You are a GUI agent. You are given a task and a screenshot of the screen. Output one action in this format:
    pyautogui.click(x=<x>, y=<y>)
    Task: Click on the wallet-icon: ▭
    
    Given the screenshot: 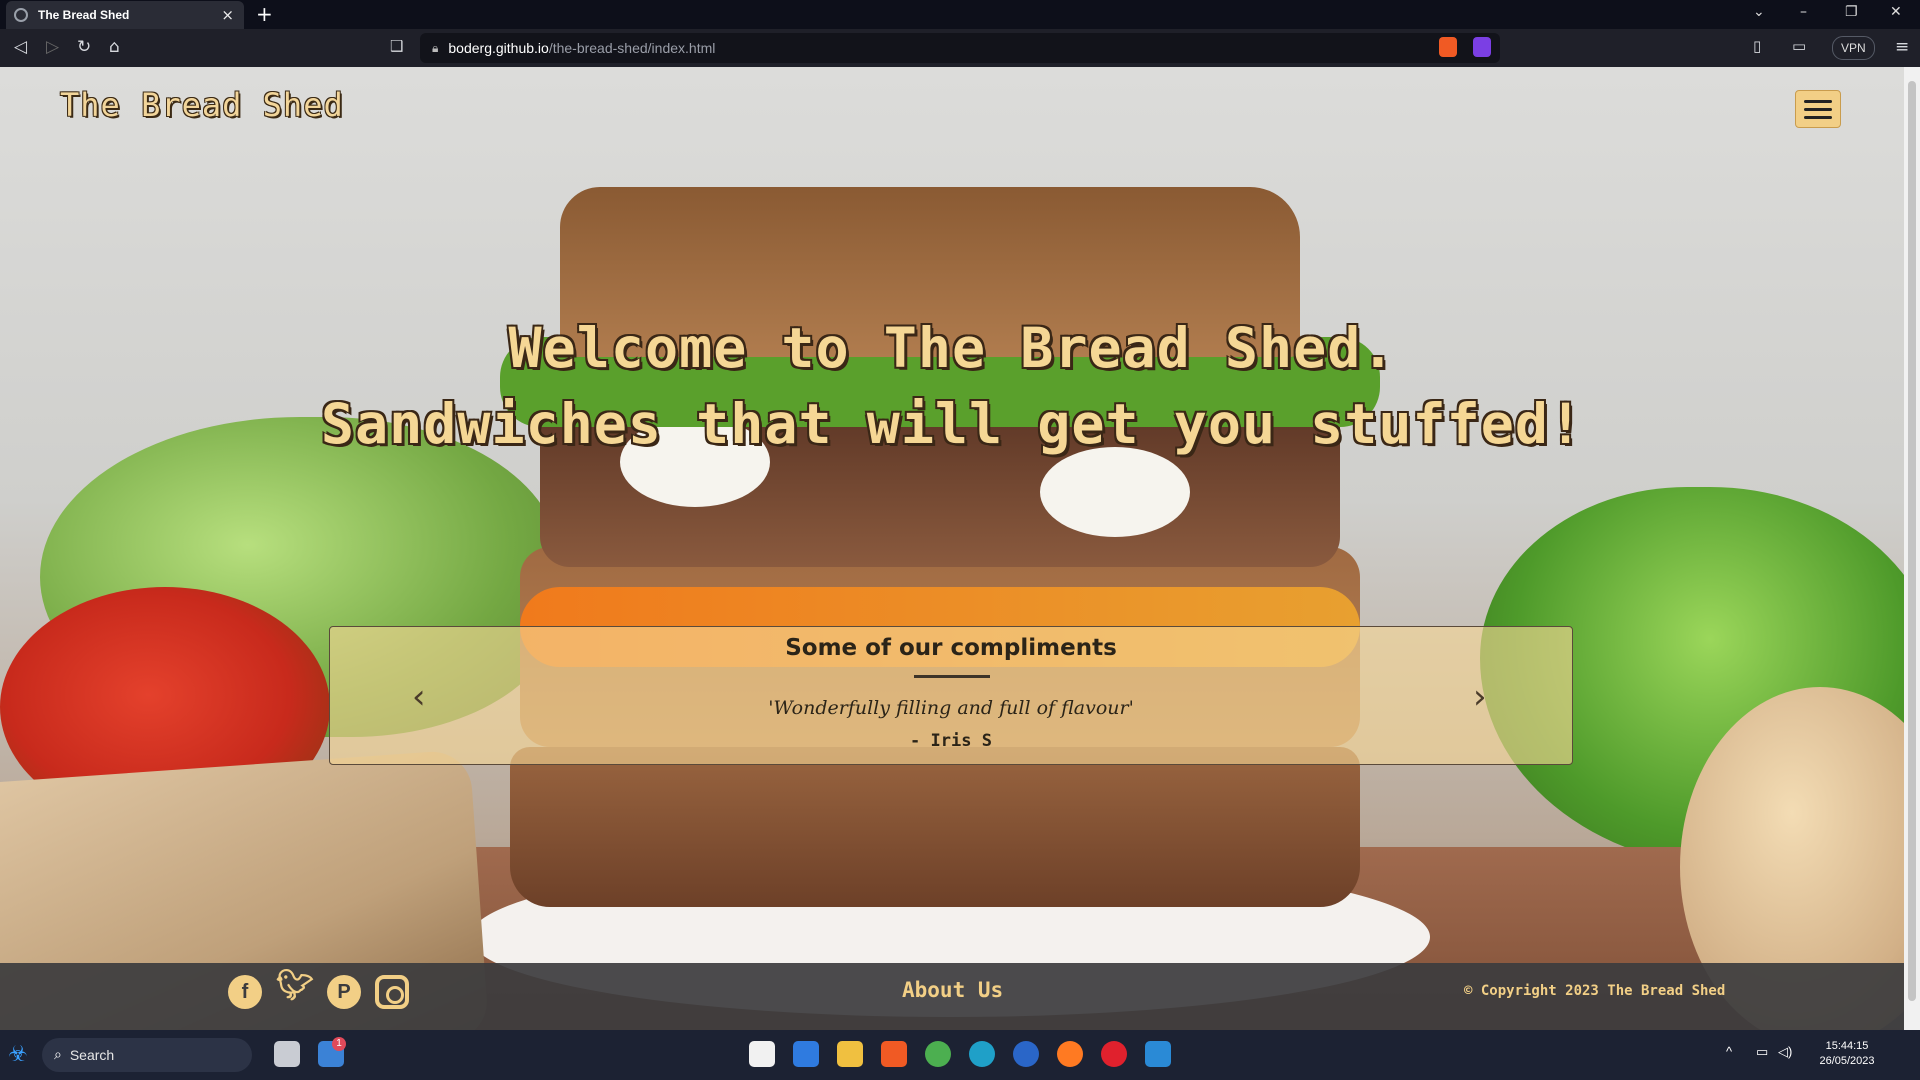 What is the action you would take?
    pyautogui.click(x=1799, y=46)
    